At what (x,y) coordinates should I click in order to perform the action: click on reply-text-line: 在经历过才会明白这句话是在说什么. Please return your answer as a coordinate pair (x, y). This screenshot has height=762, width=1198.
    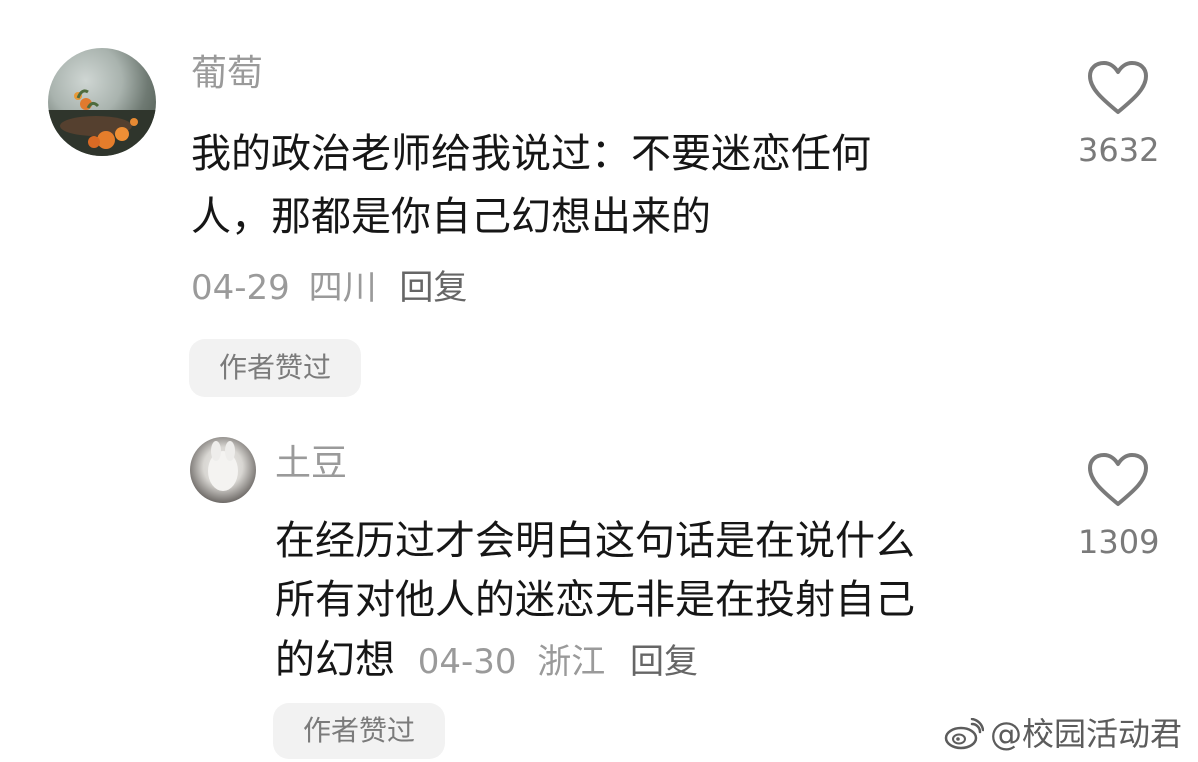
    Looking at the image, I should click on (595, 541).